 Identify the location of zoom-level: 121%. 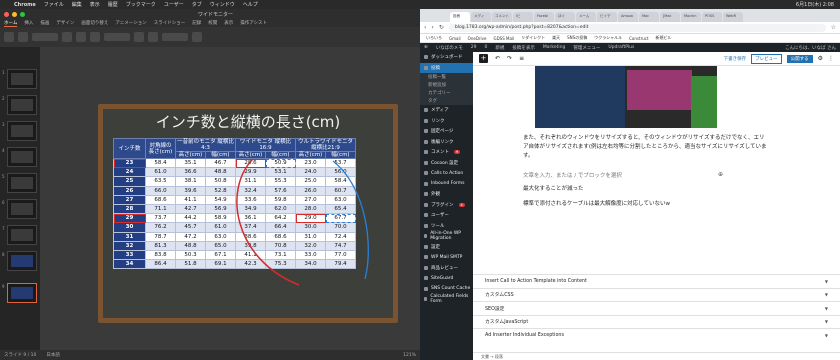
(409, 355).